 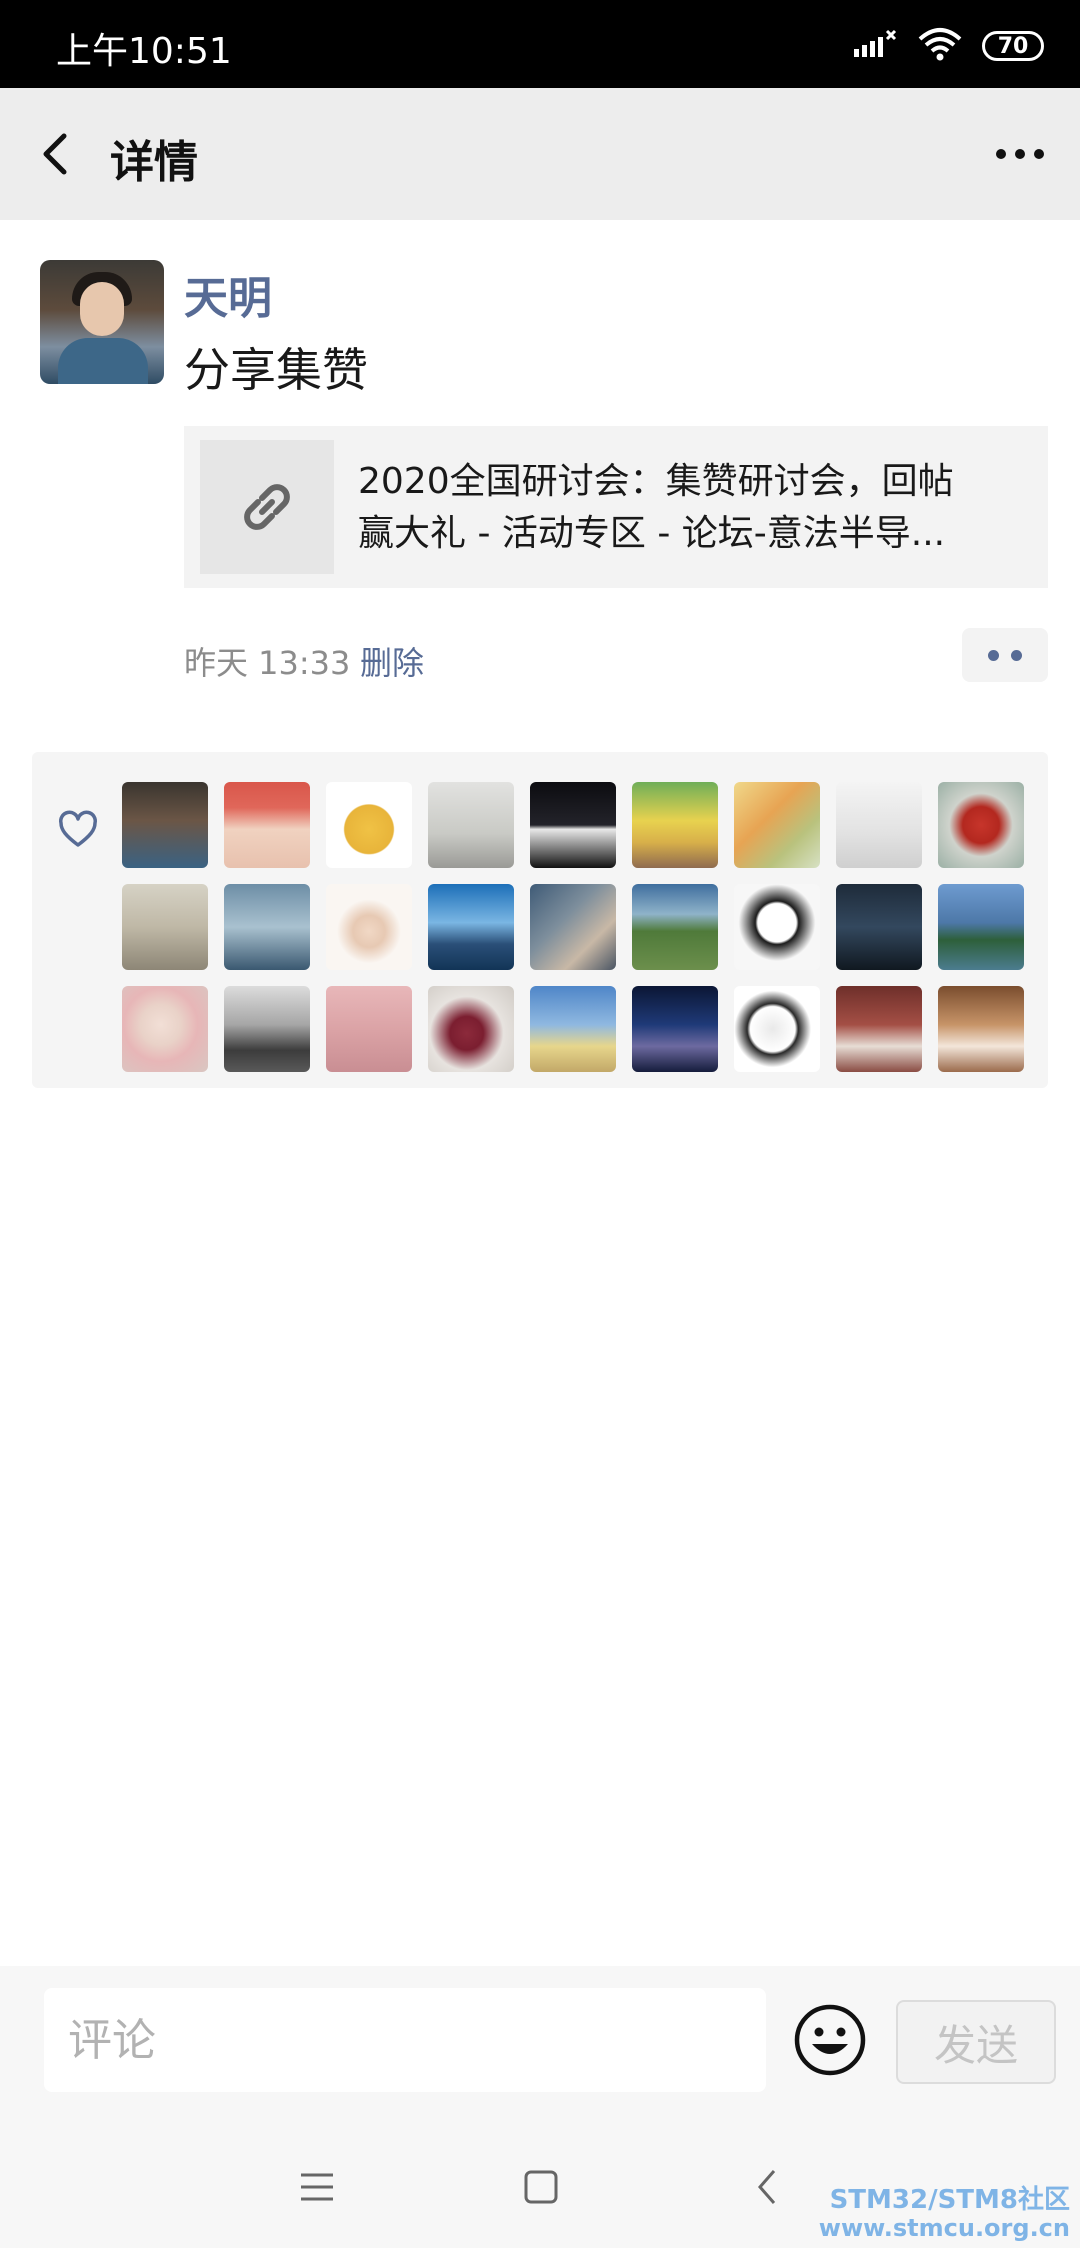 I want to click on menu-button, so click(x=317, y=2187).